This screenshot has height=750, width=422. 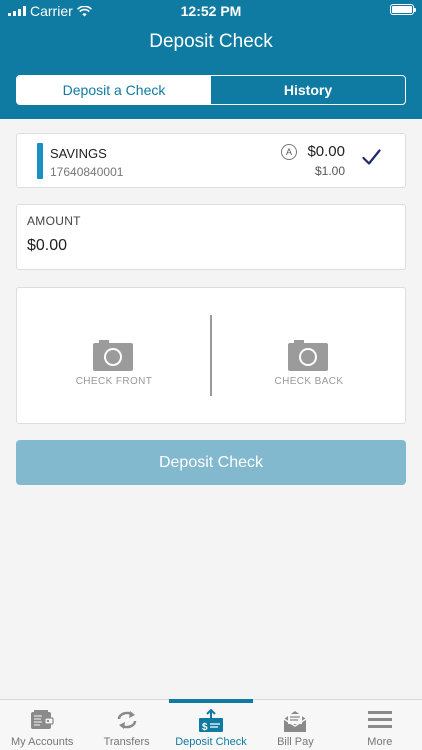 What do you see at coordinates (329, 171) in the screenshot?
I see `account-secondary-balance: $1.00` at bounding box center [329, 171].